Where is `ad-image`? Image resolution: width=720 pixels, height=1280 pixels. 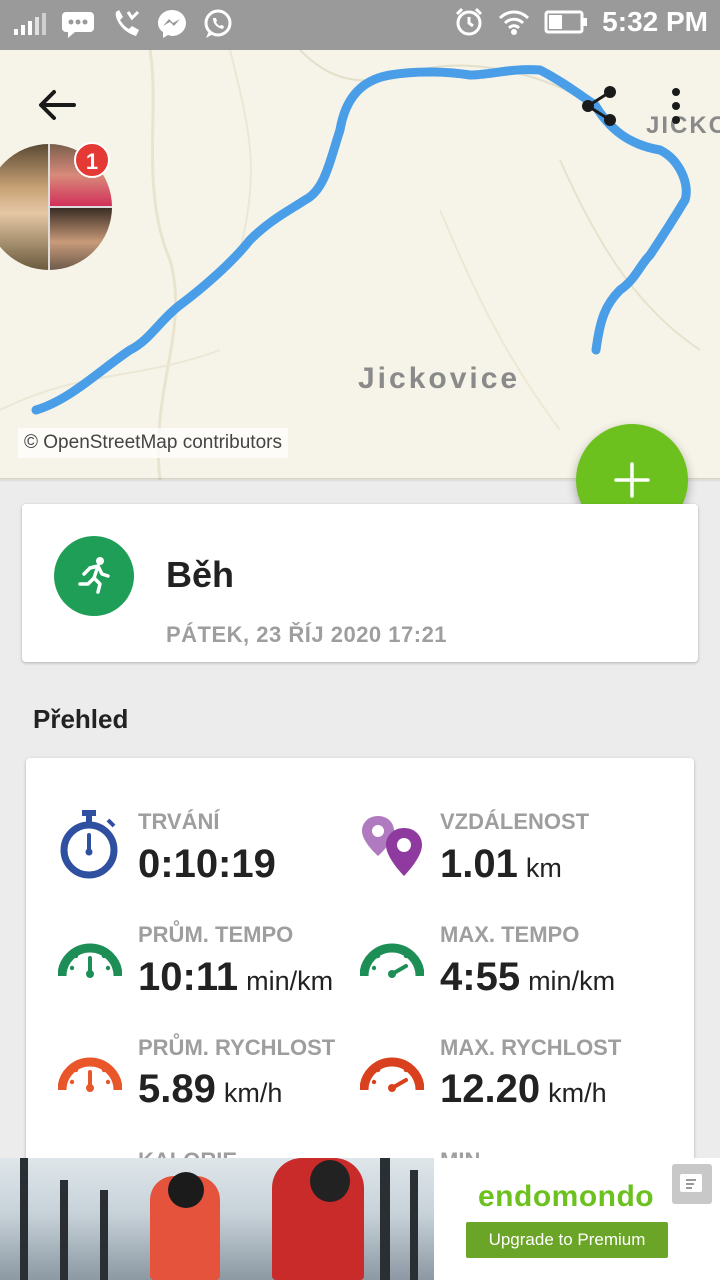 ad-image is located at coordinates (217, 1219).